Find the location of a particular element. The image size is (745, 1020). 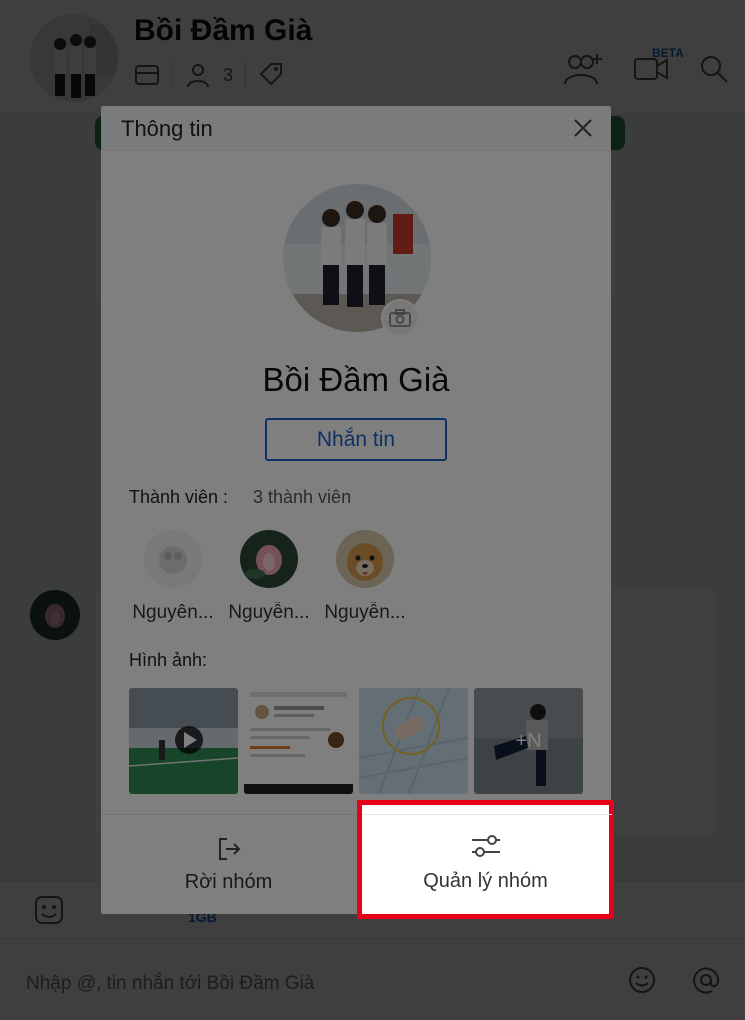

modal-title: Thông tin is located at coordinates (167, 128).